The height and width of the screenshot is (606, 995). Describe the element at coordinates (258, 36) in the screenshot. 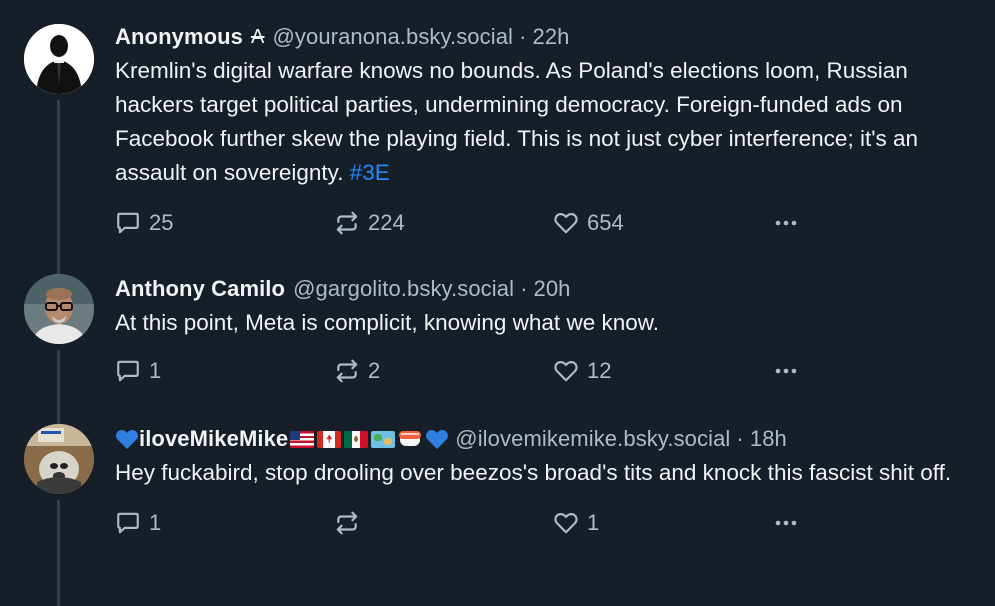

I see `anarchy-a-badge: A` at that location.